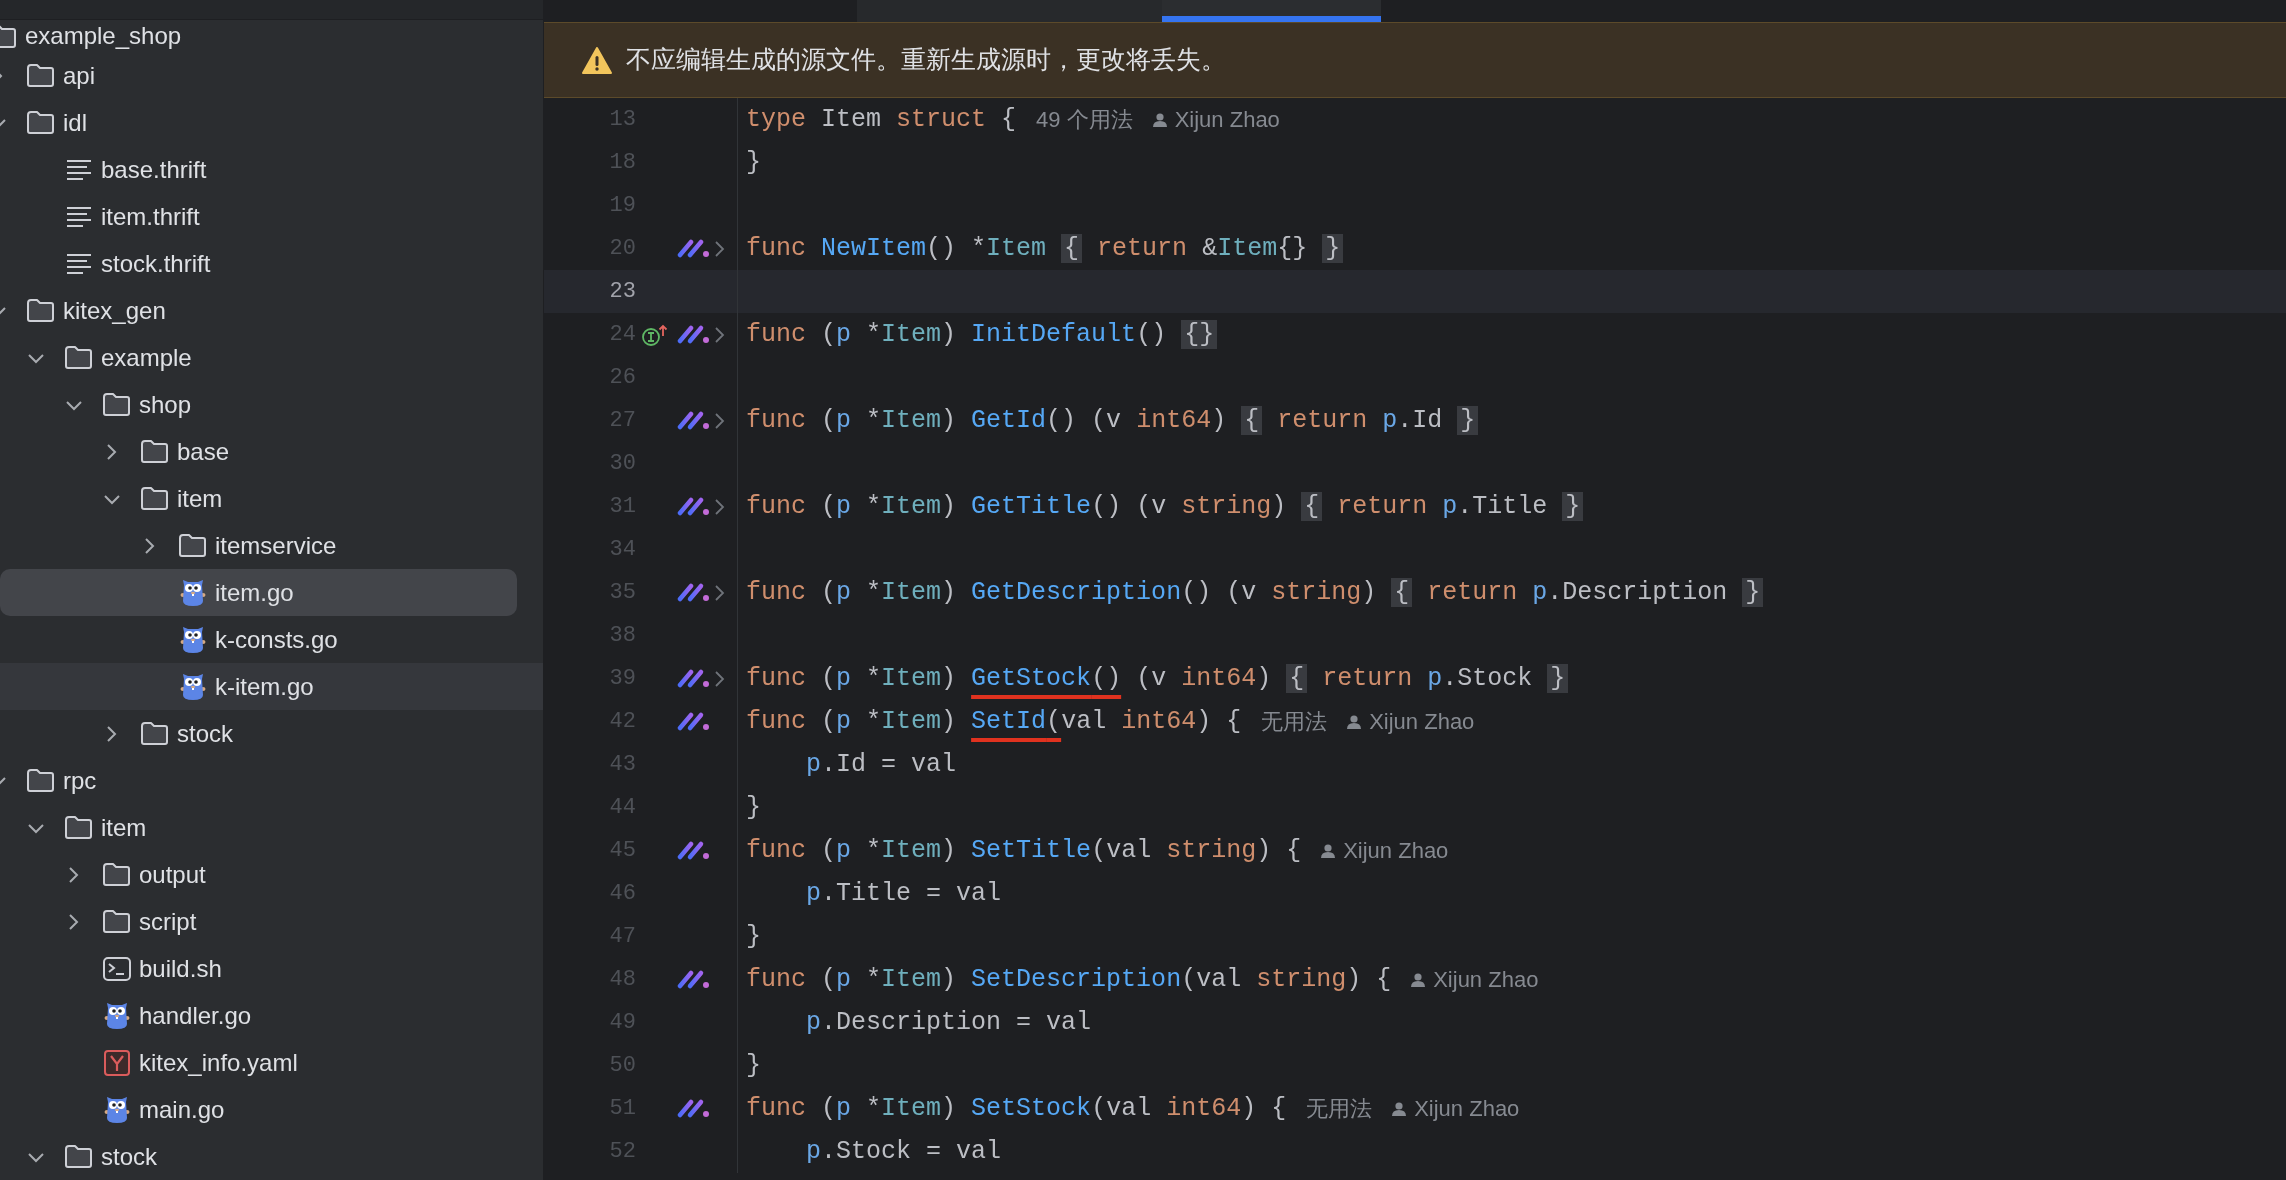 Image resolution: width=2286 pixels, height=1180 pixels. Describe the element at coordinates (1016, 1108) in the screenshot. I see `code-line: func (p *Item) SetStock(val int64) {` at that location.